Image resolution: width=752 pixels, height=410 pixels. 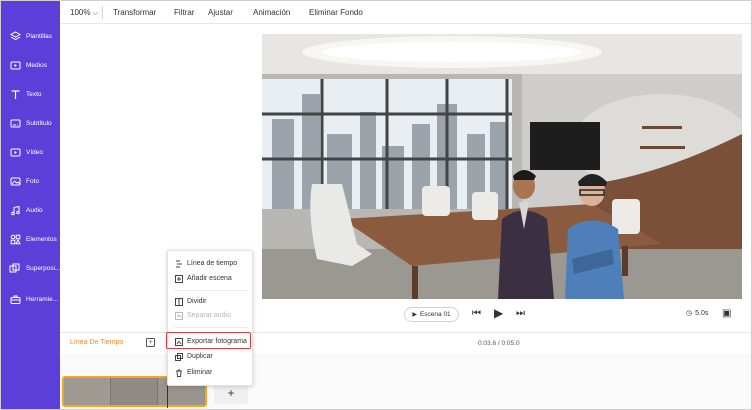 What do you see at coordinates (212, 301) in the screenshot?
I see `menu-item-dividir: Dividir` at bounding box center [212, 301].